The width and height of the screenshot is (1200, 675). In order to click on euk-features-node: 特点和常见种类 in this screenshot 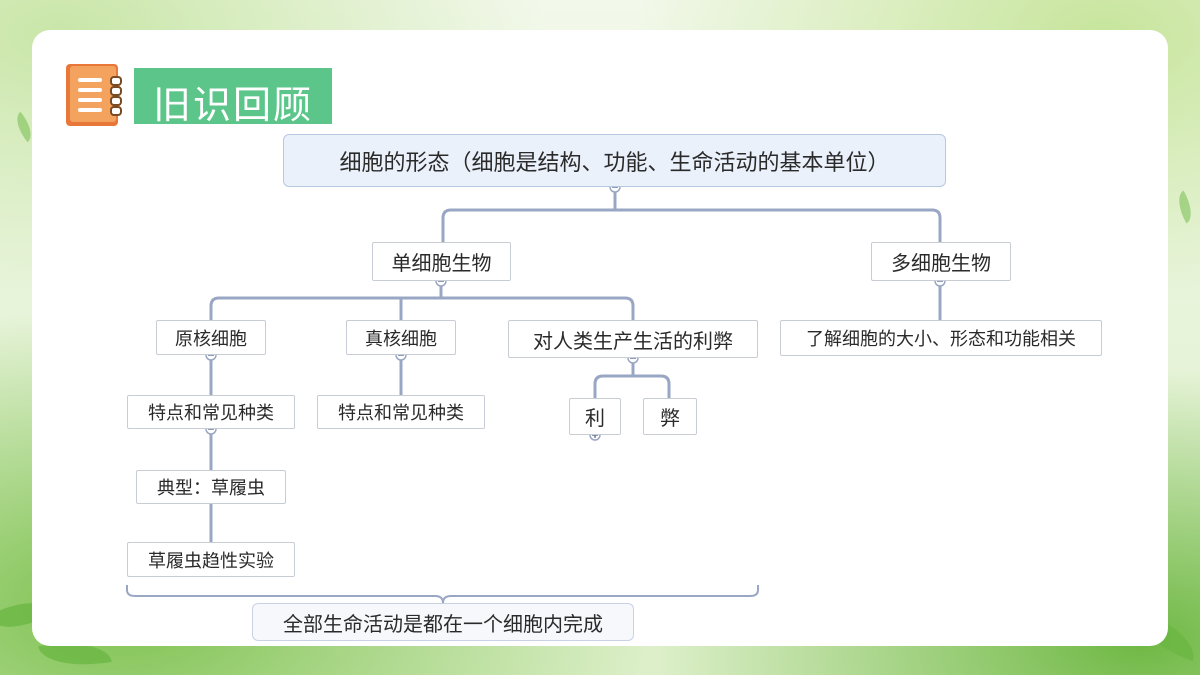, I will do `click(401, 412)`.